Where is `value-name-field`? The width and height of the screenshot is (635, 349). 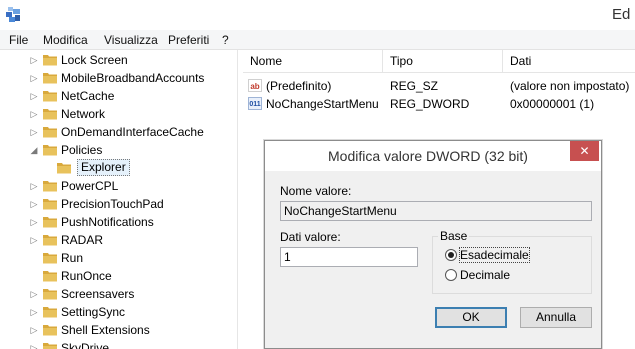
value-name-field is located at coordinates (436, 211).